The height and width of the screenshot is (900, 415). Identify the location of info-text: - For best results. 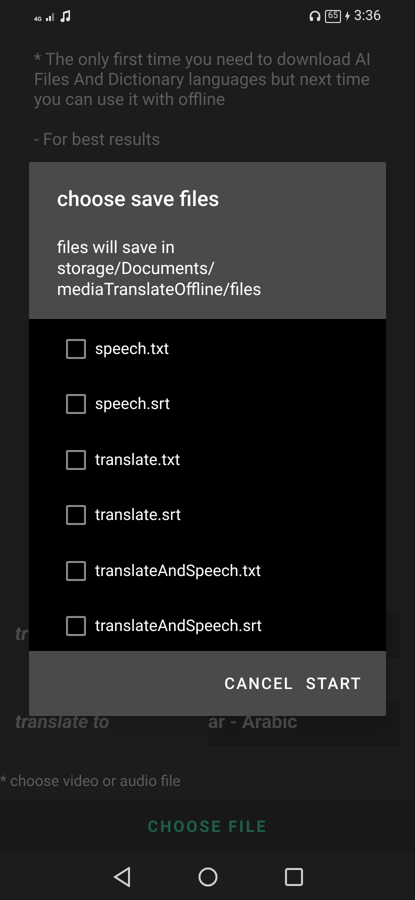
(98, 140).